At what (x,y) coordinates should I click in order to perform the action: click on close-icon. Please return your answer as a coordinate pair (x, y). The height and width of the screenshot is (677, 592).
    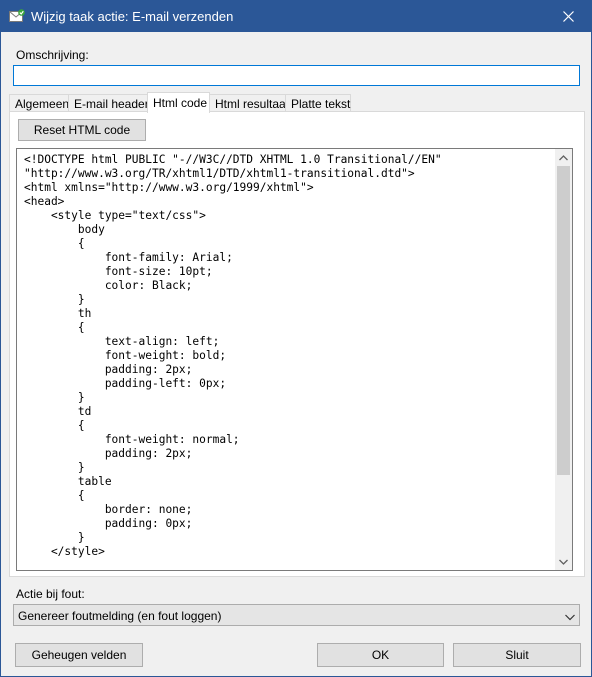
    Looking at the image, I should click on (568, 16).